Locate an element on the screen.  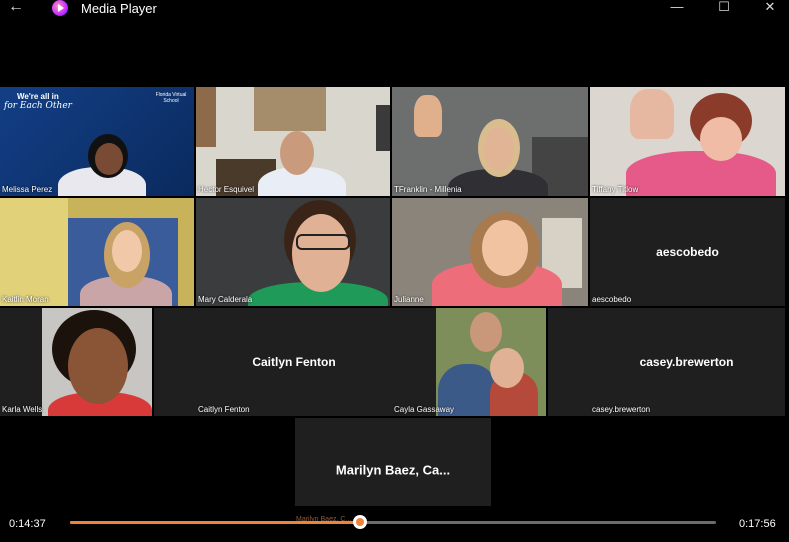
participant-name: Cayla Gassaway is located at coordinates (424, 409).